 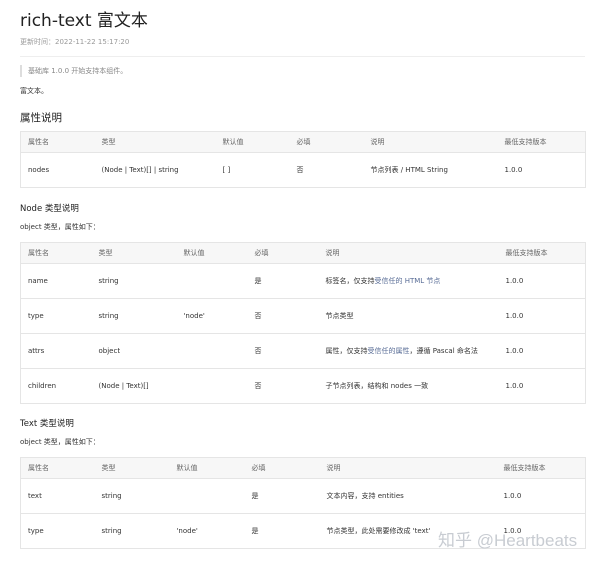 What do you see at coordinates (134, 351) in the screenshot?
I see `cell-type: object` at bounding box center [134, 351].